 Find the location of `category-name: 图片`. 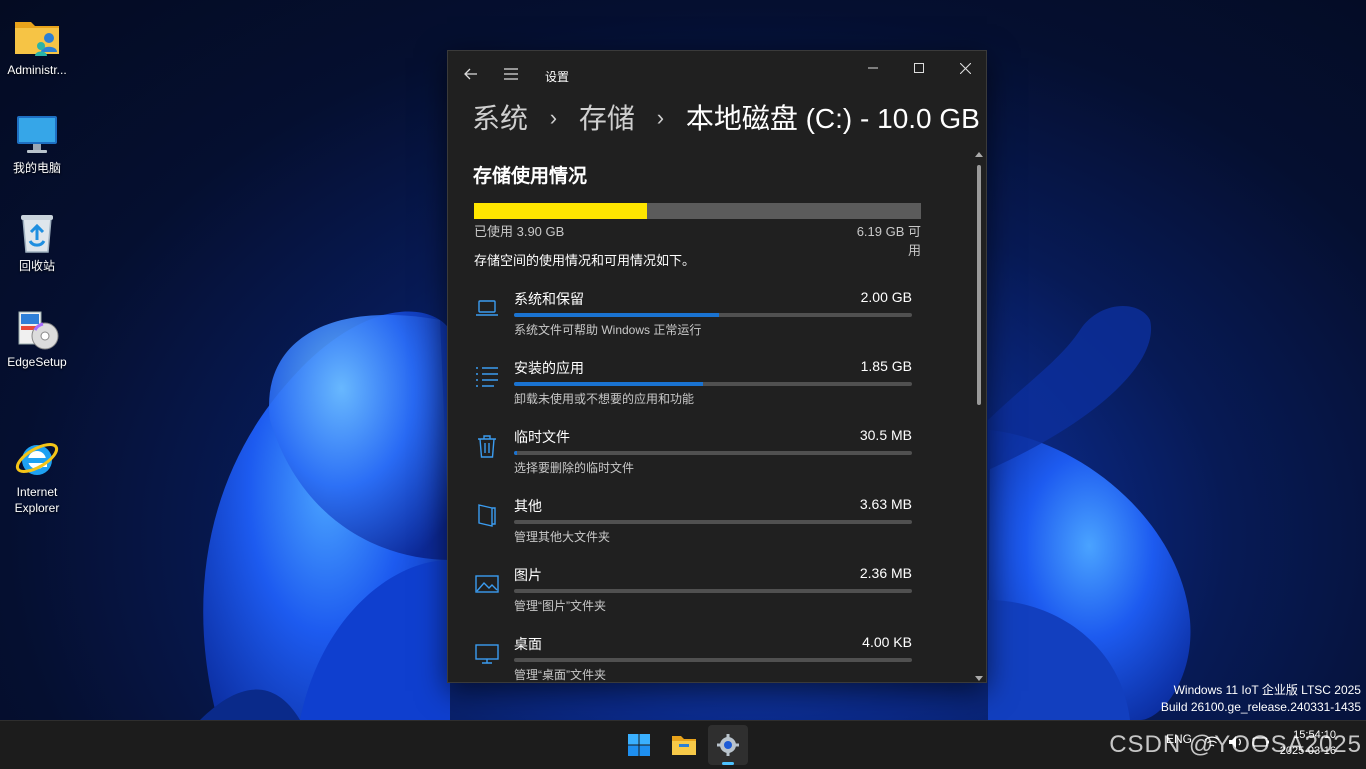

category-name: 图片 is located at coordinates (528, 575).